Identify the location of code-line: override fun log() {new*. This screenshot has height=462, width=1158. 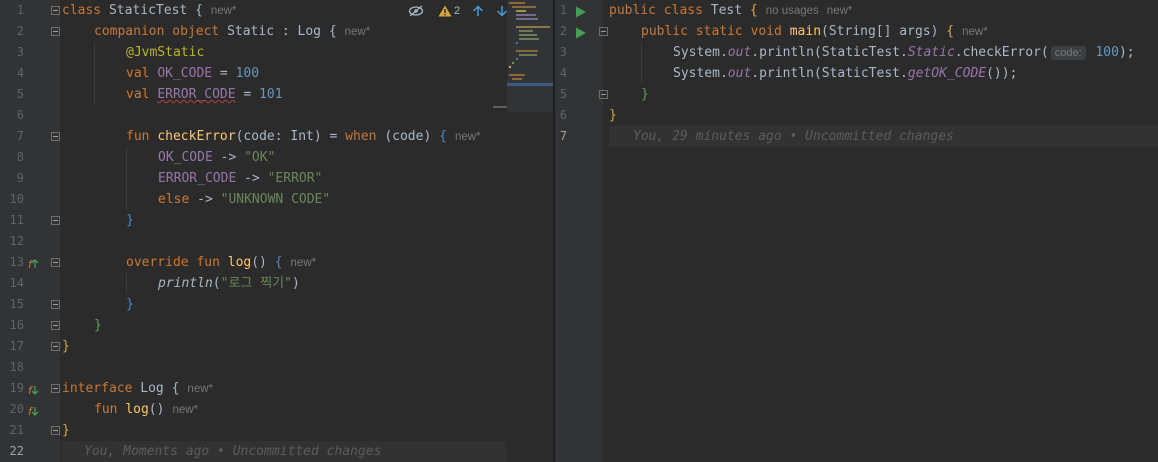
(284, 262).